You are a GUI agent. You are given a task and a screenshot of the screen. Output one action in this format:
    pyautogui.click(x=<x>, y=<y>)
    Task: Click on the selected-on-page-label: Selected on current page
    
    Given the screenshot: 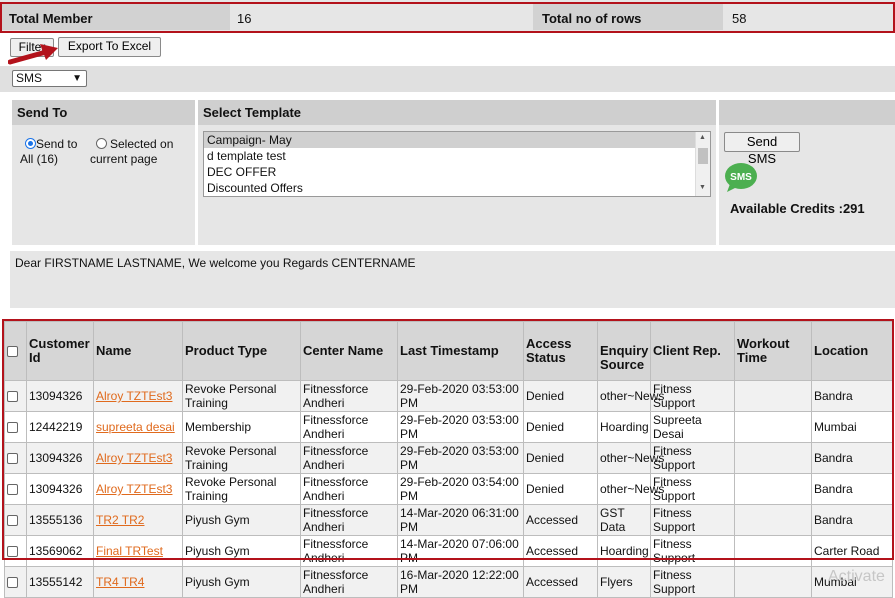 What is the action you would take?
    pyautogui.click(x=140, y=152)
    